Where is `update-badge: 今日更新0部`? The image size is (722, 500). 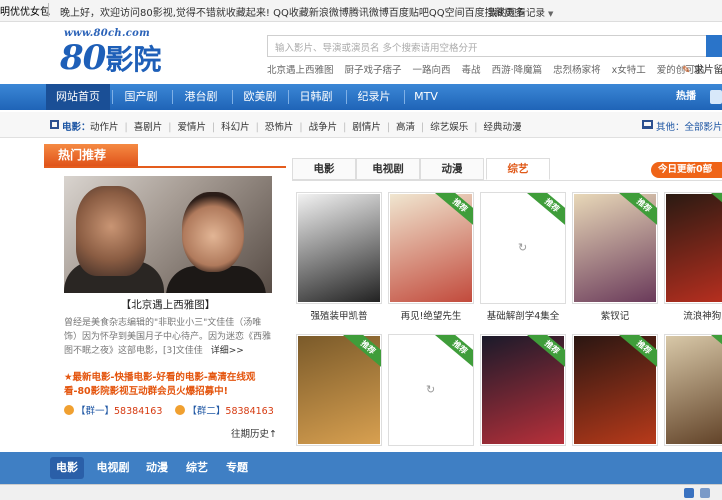 update-badge: 今日更新0部 is located at coordinates (686, 170).